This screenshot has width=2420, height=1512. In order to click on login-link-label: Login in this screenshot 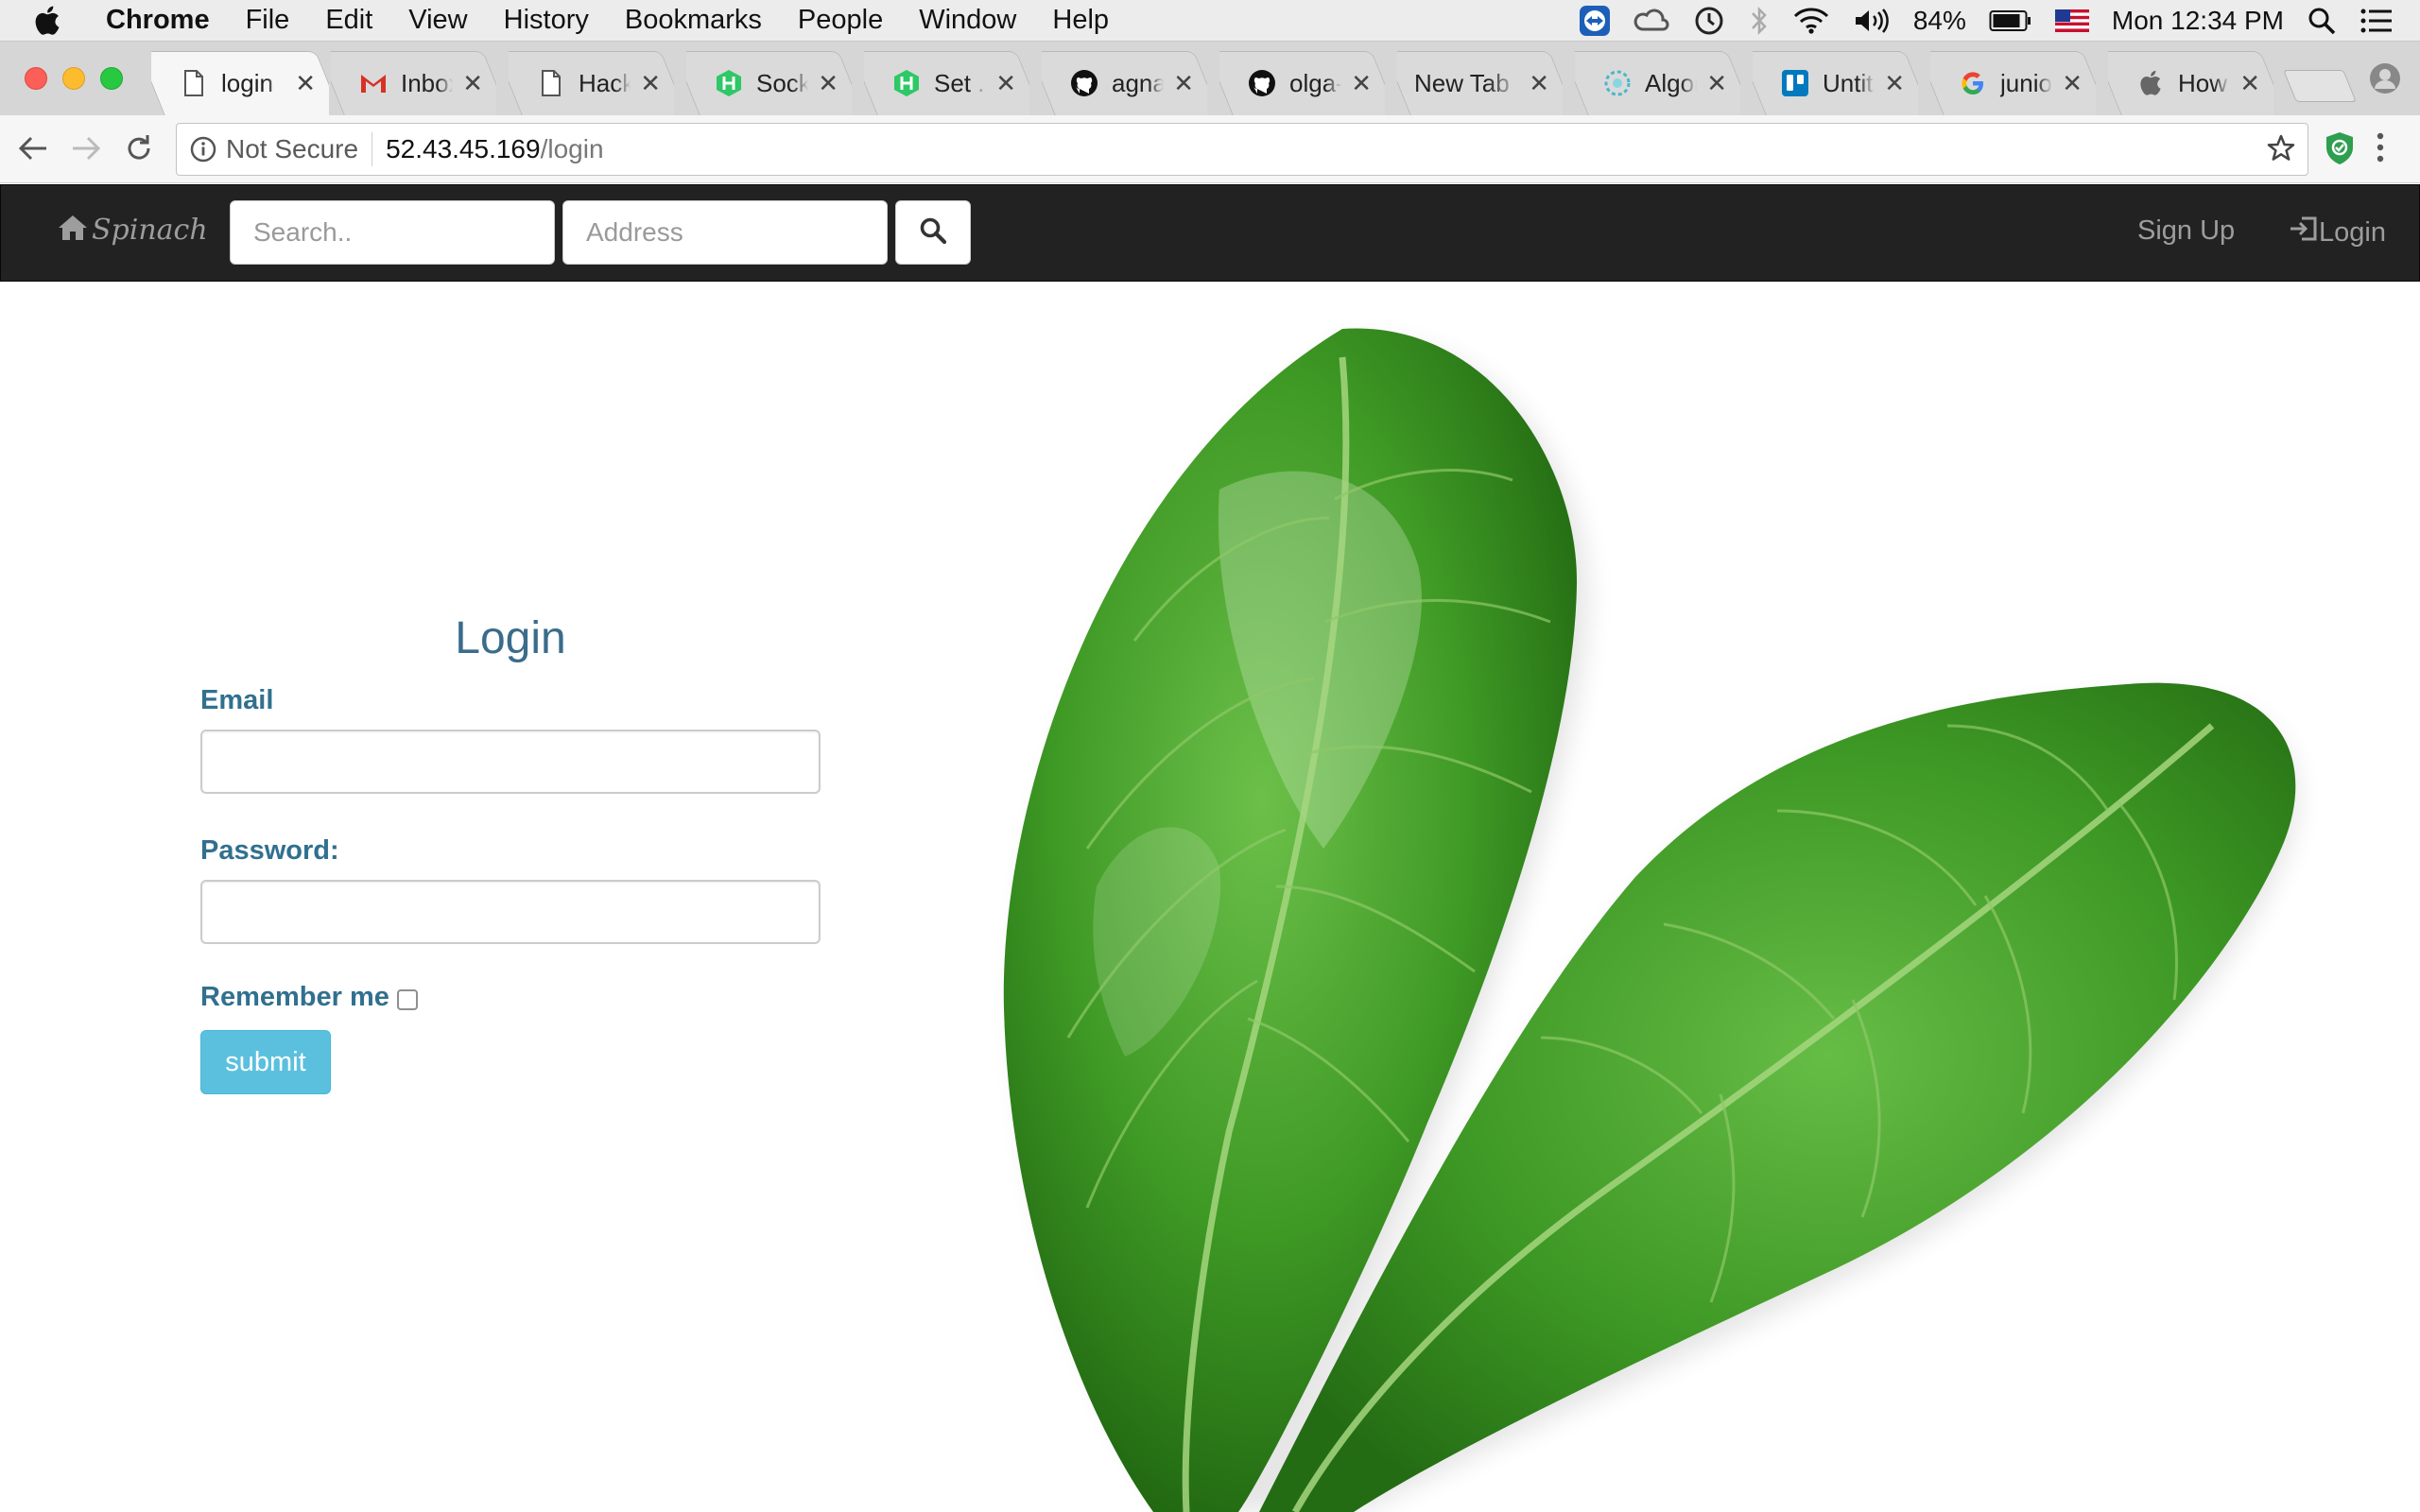, I will do `click(2352, 232)`.